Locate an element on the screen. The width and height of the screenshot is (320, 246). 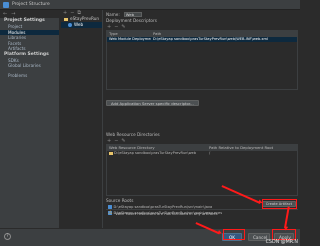
forward-arrow-icon: → is located at coordinates (13, 14).